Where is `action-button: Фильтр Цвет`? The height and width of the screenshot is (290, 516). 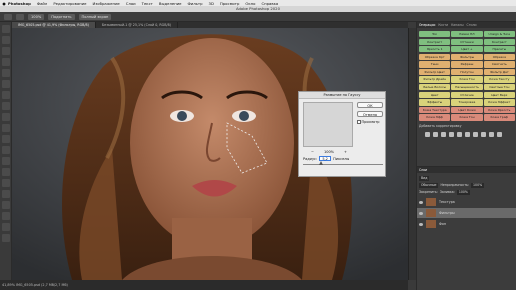 action-button: Фильтр Цвет is located at coordinates (435, 72).